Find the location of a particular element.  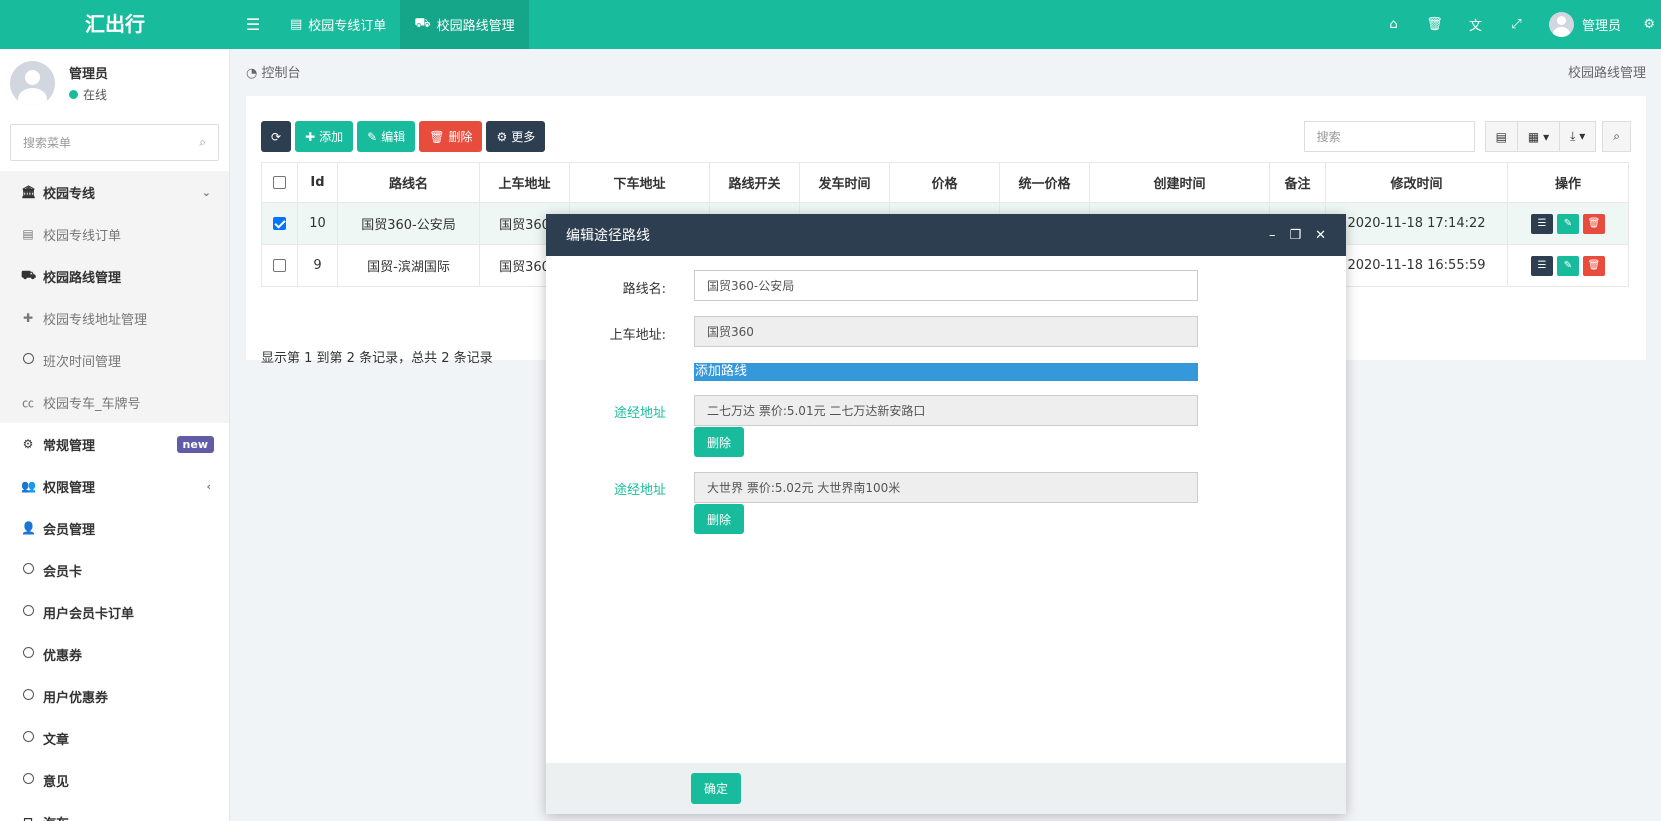

advanced-search-button: ⌕ is located at coordinates (1616, 136).